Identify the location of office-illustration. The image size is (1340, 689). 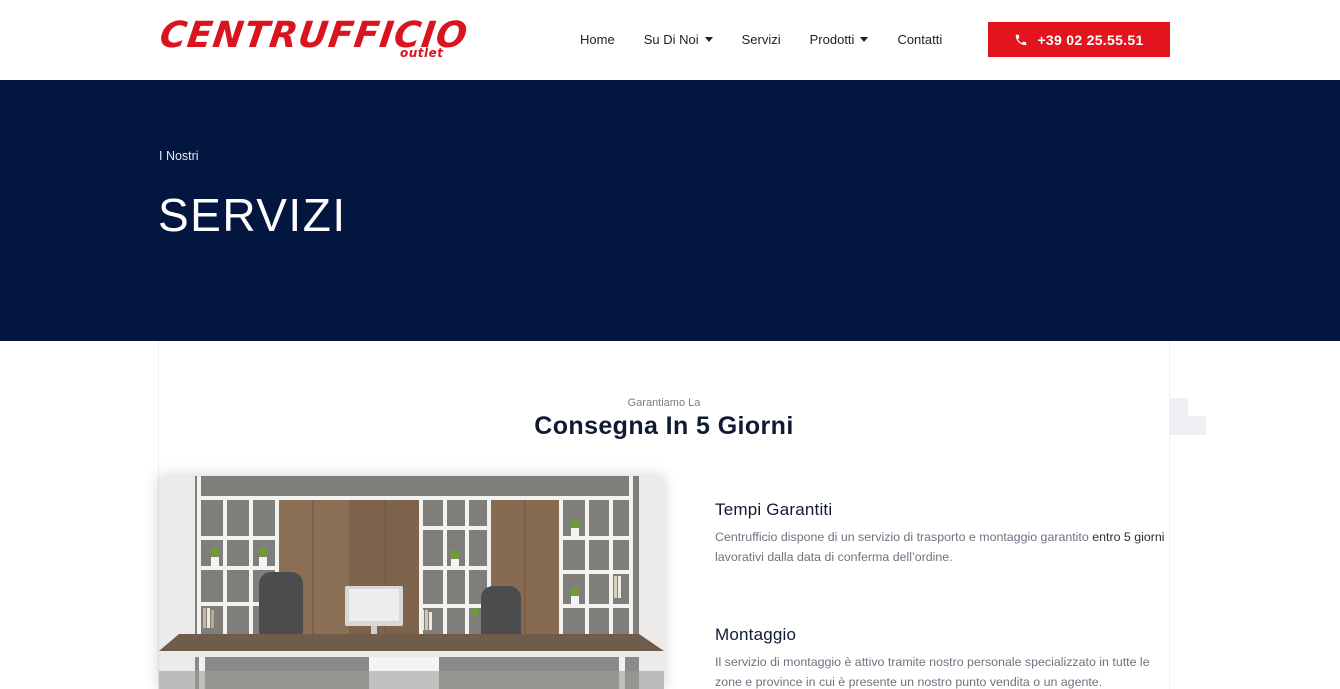
(411, 582).